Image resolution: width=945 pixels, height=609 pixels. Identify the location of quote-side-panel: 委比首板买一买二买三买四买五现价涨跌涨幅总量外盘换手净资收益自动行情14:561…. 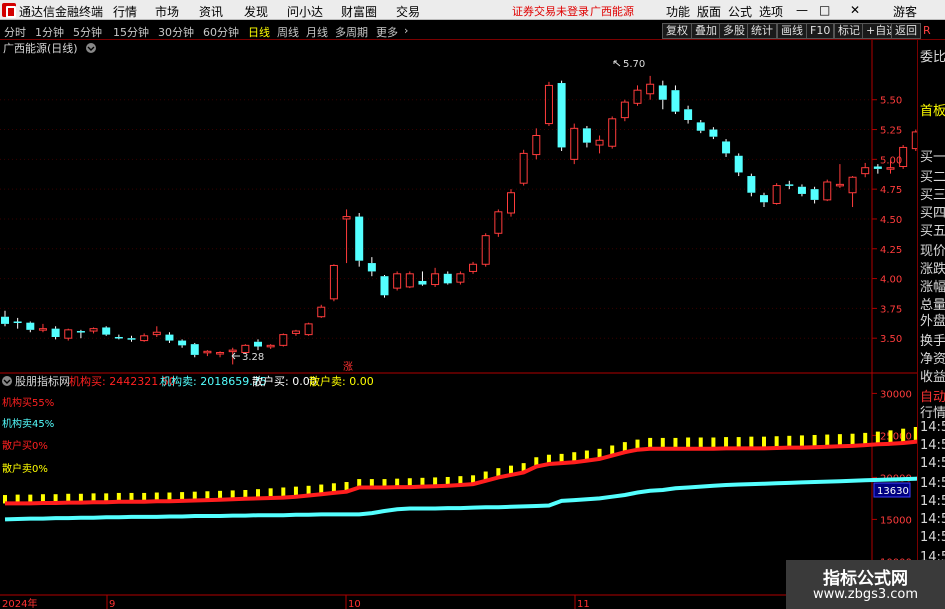
(931, 324).